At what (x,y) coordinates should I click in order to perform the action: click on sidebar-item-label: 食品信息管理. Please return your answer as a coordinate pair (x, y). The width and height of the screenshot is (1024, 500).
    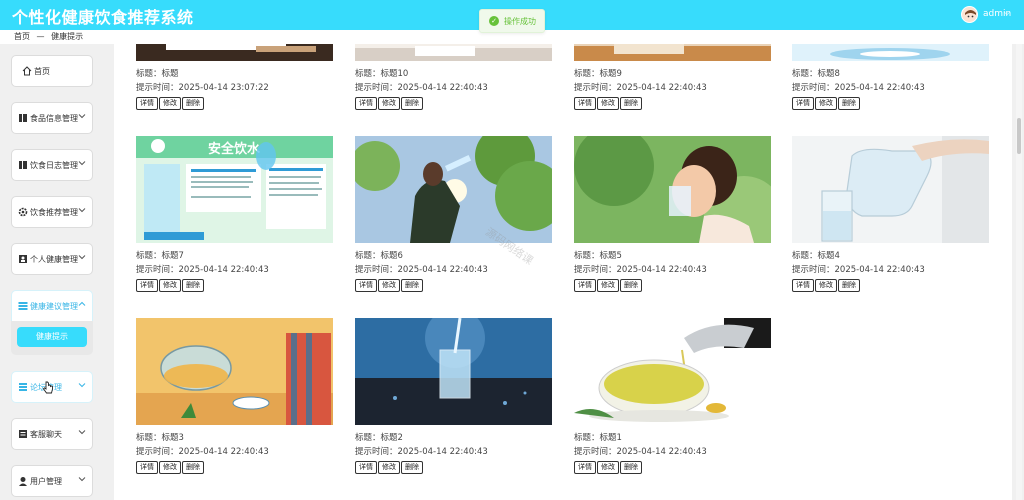
    Looking at the image, I should click on (54, 118).